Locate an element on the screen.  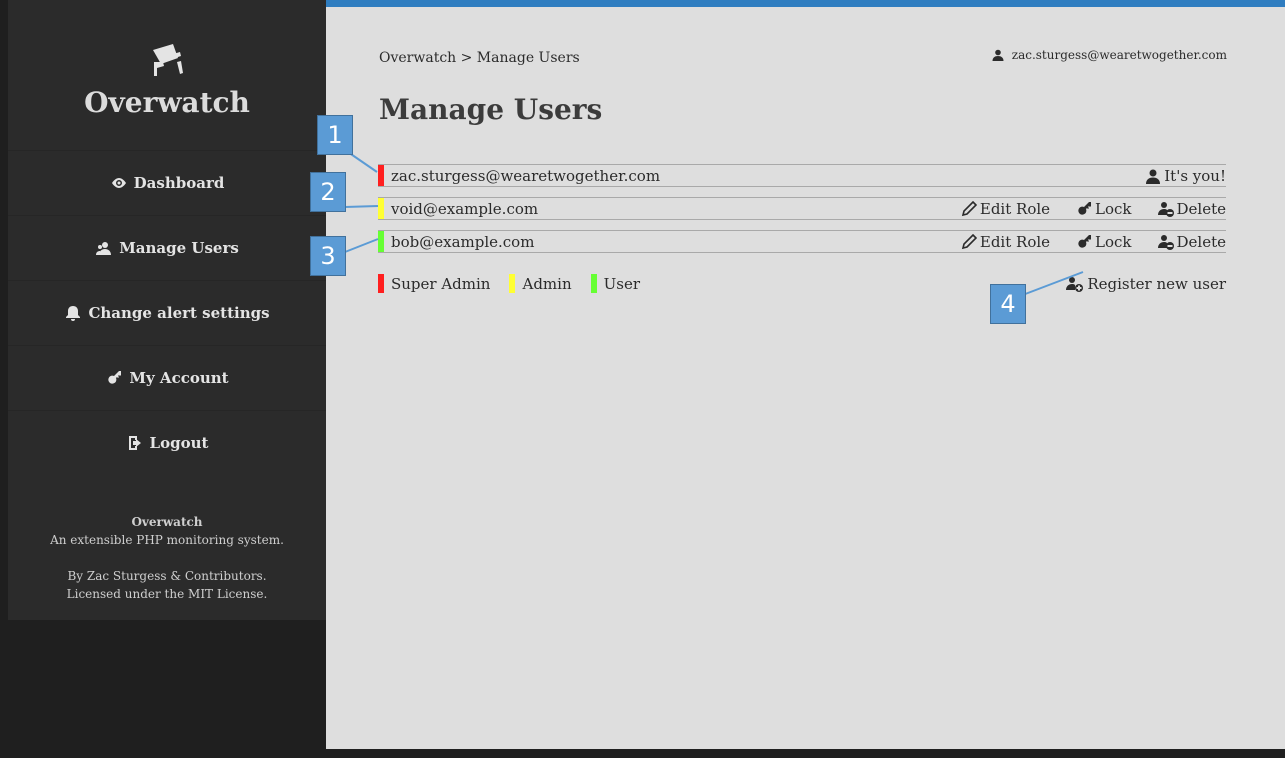
footer-license: Licensed under the MIT License. is located at coordinates (167, 594).